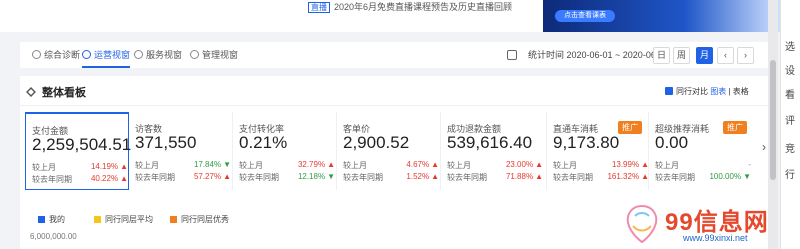 The image size is (800, 249). I want to click on metric-yoy-pct: 161.32% ▲, so click(628, 176).